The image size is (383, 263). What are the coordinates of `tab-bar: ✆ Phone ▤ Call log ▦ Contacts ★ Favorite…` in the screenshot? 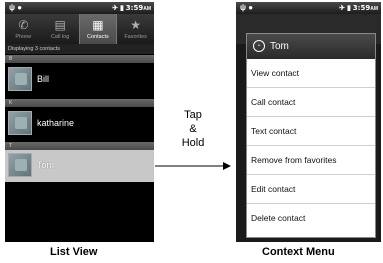 It's located at (79, 29).